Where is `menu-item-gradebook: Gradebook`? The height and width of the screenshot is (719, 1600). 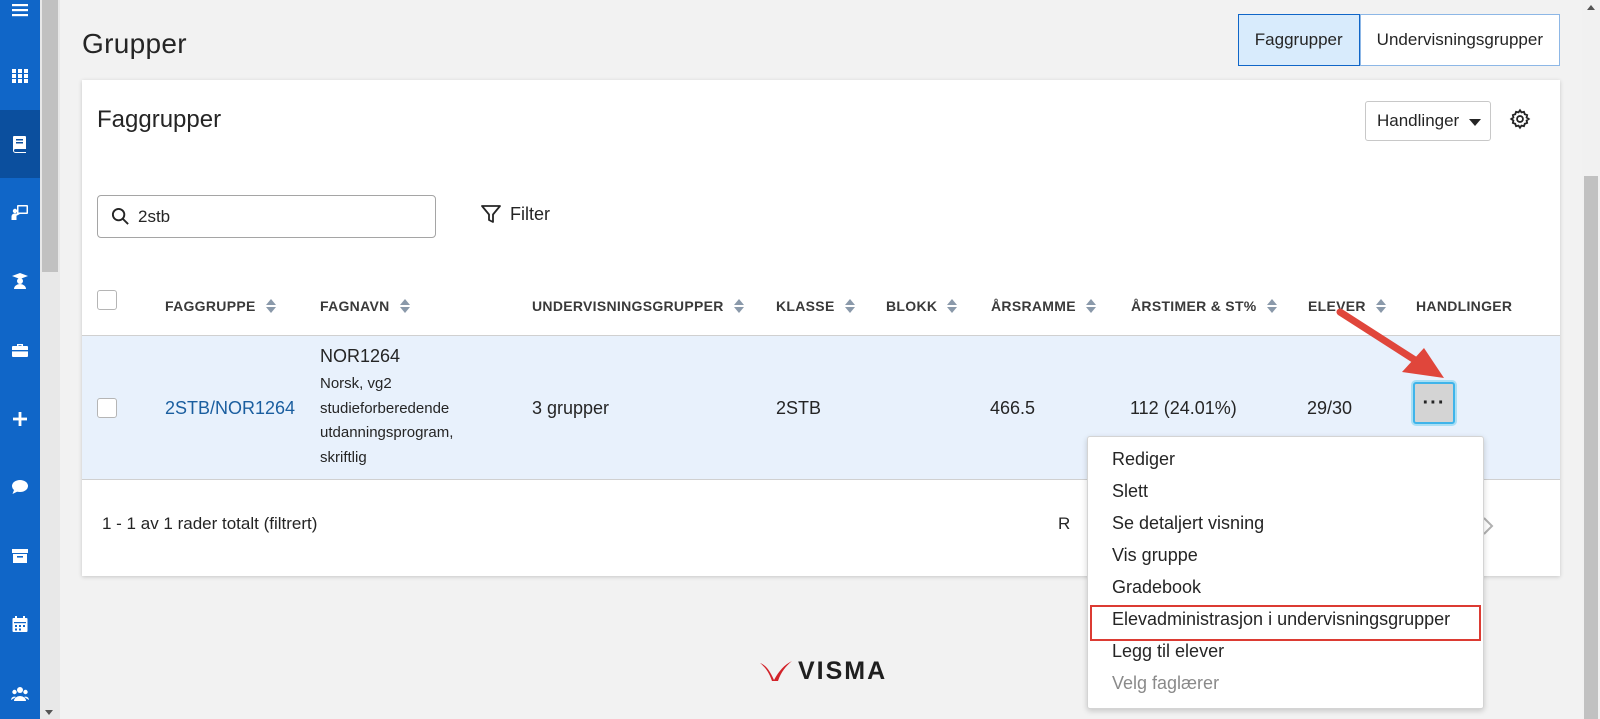 menu-item-gradebook: Gradebook is located at coordinates (1156, 587).